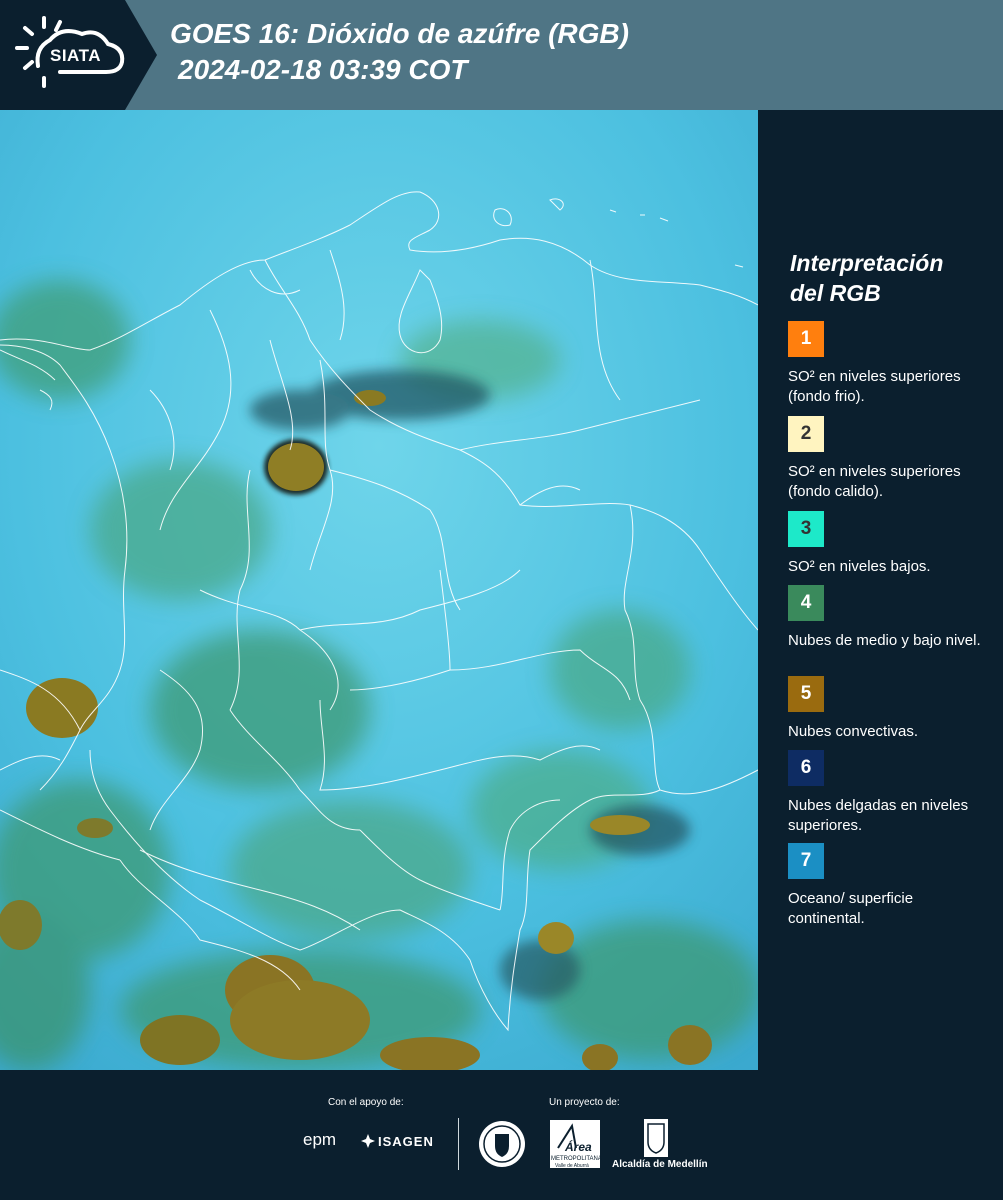 The image size is (1003, 1200). Describe the element at coordinates (835, 293) in the screenshot. I see `legend-title-line-2: del RGB` at that location.